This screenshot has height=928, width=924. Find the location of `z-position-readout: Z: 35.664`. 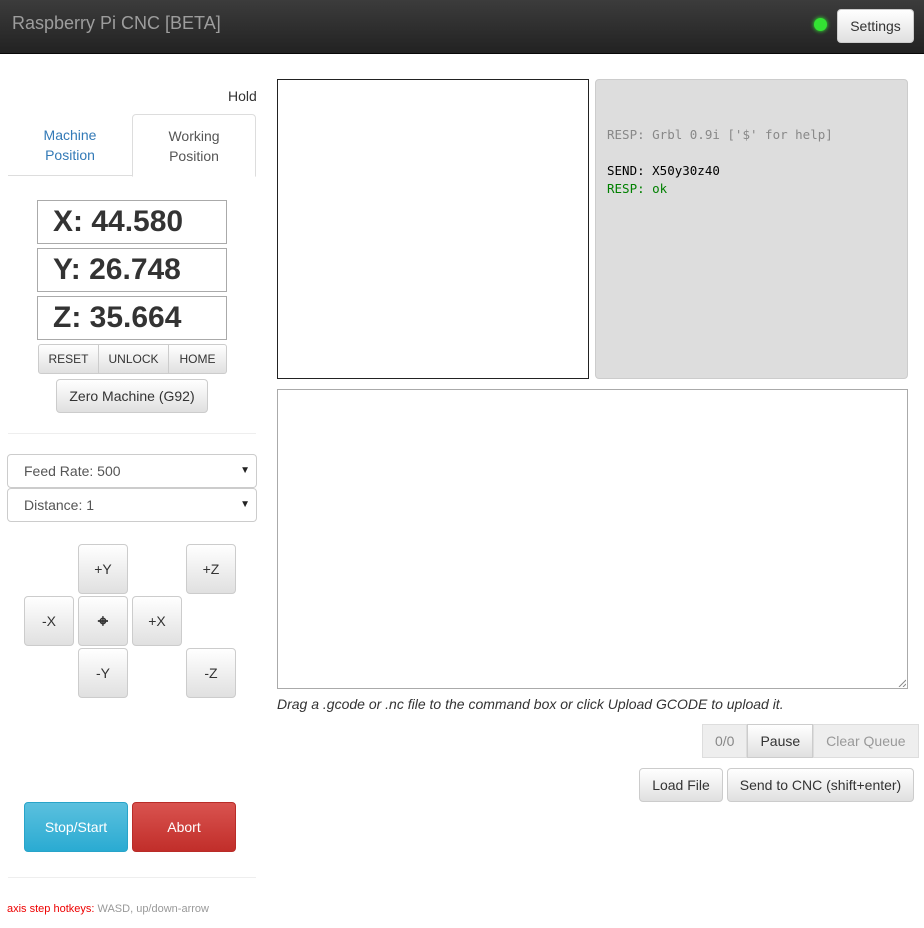

z-position-readout: Z: 35.664 is located at coordinates (132, 318).